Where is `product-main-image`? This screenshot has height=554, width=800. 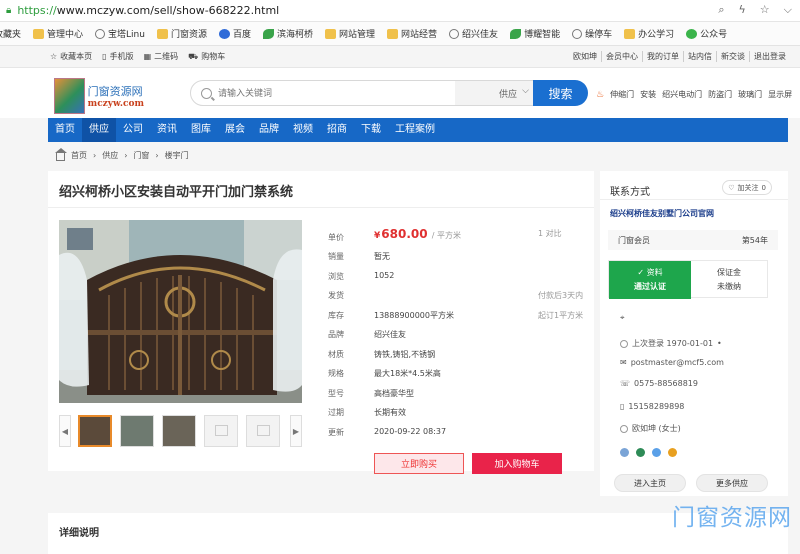
product-main-image is located at coordinates (180, 311).